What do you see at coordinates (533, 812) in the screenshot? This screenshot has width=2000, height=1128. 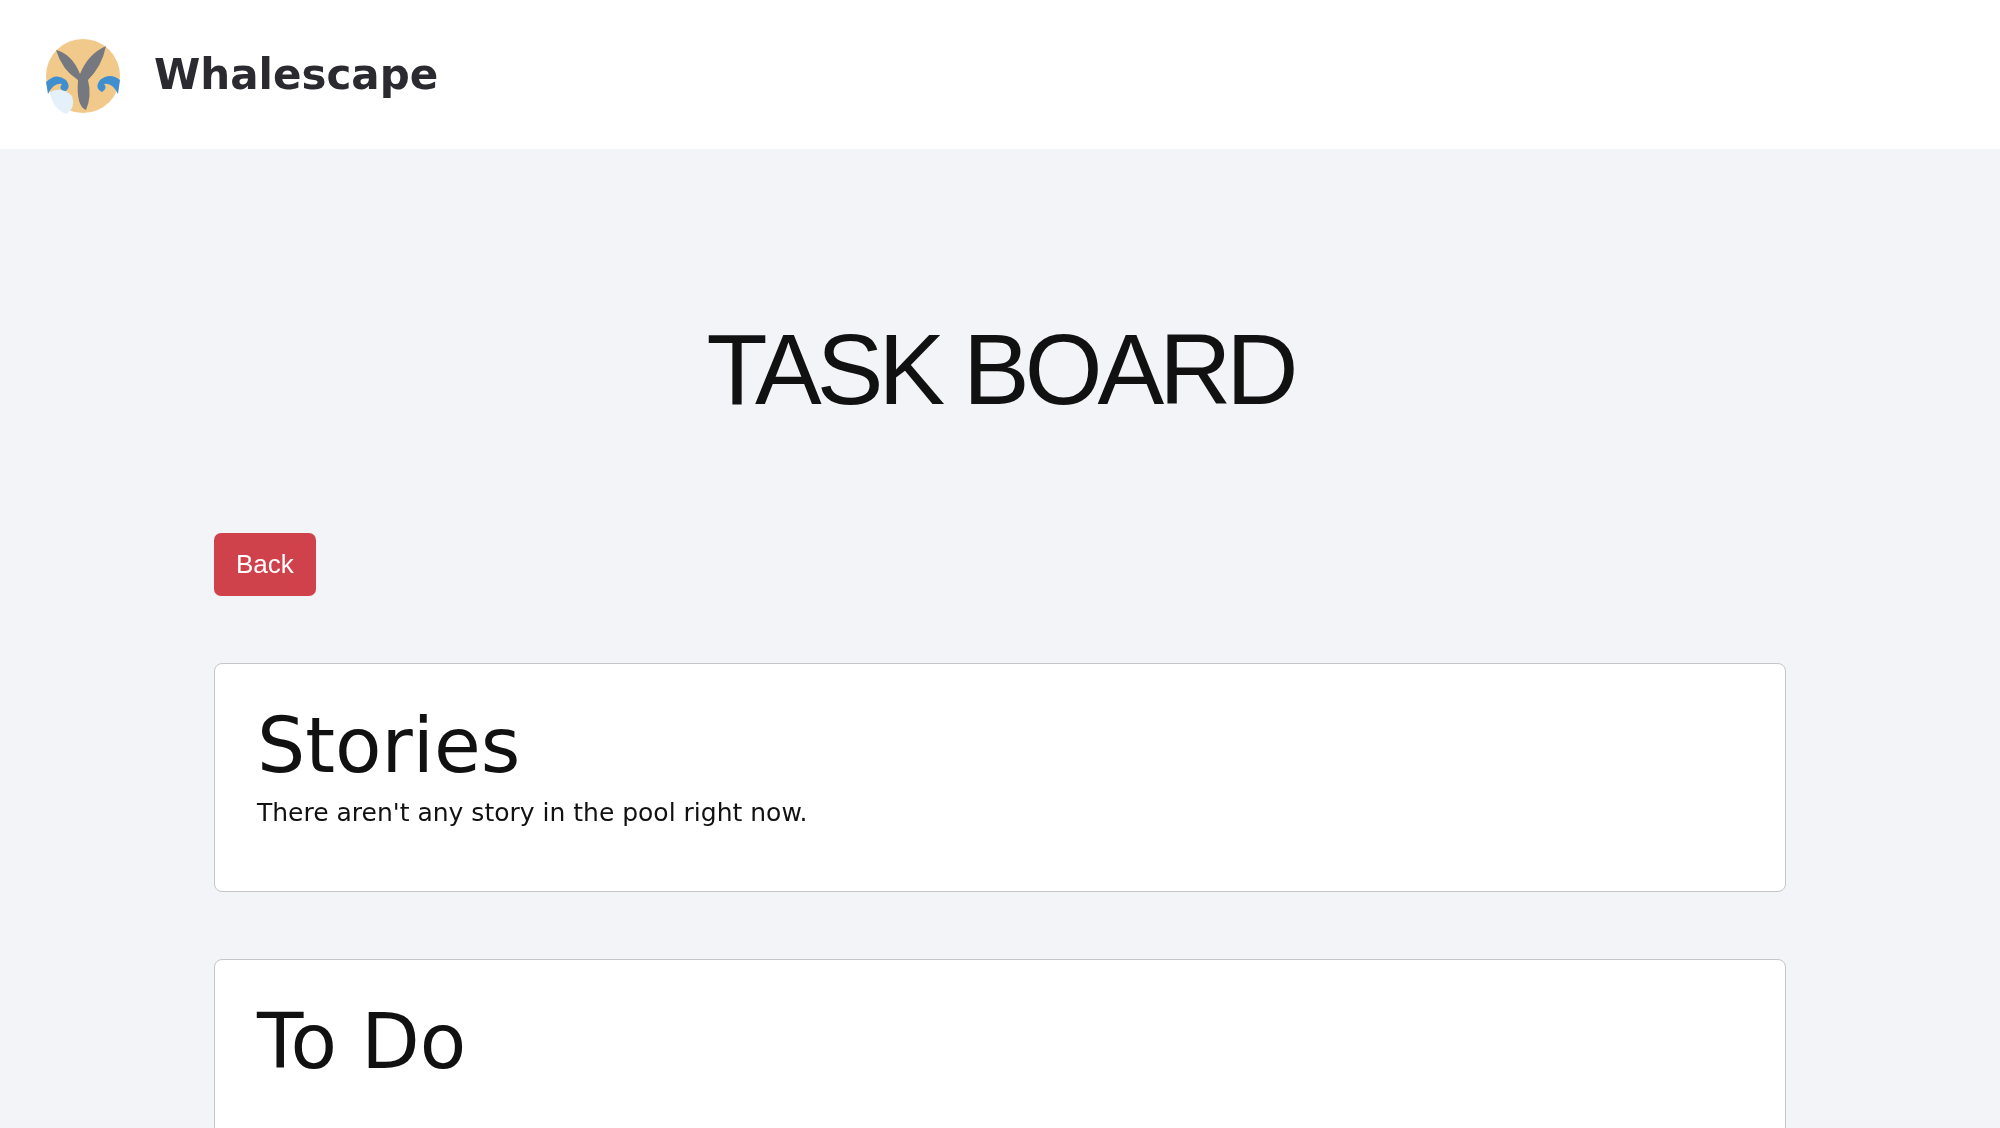 I see `empty-message: There aren't any story in the pool right now.` at bounding box center [533, 812].